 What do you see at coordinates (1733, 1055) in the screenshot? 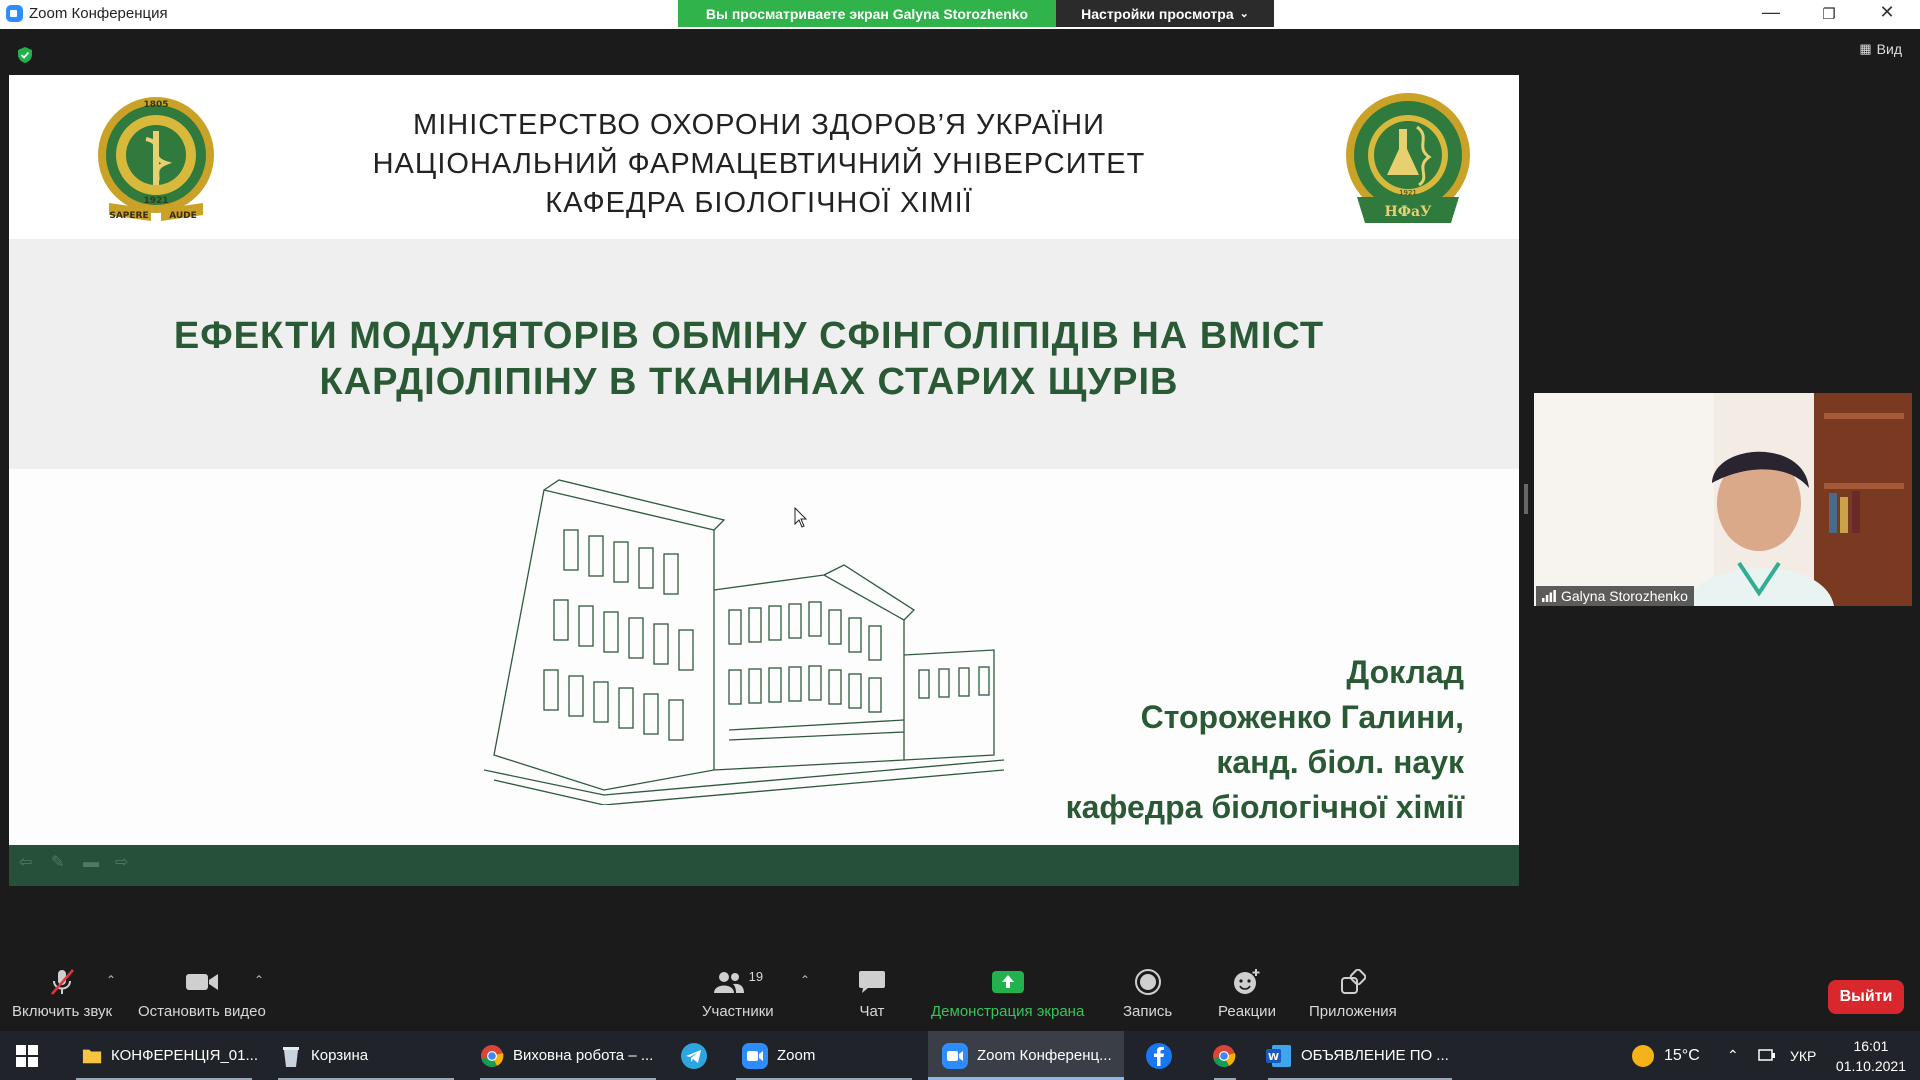
I see `show-hidden-icons-chevron-icon: ⌃` at bounding box center [1733, 1055].